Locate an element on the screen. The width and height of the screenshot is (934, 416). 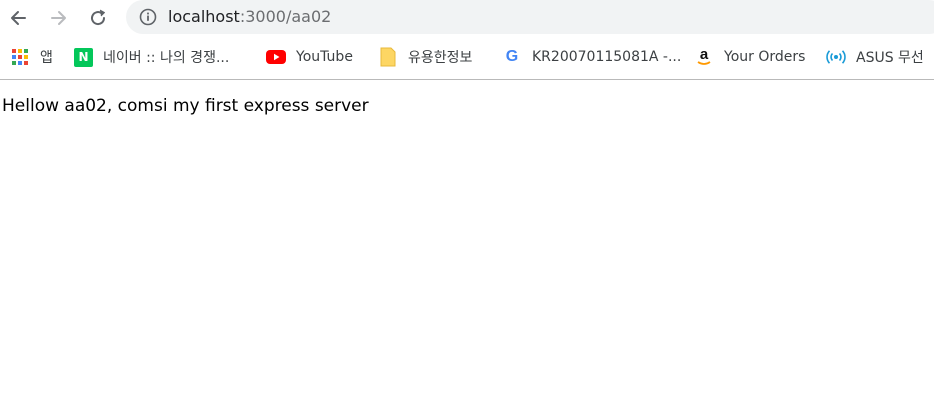
bookmark-label: Your Orders is located at coordinates (765, 57).